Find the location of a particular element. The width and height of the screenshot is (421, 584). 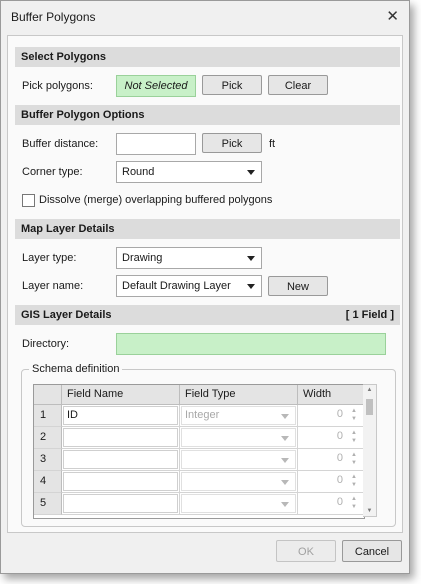

field-type-select: Integer is located at coordinates (238, 415).